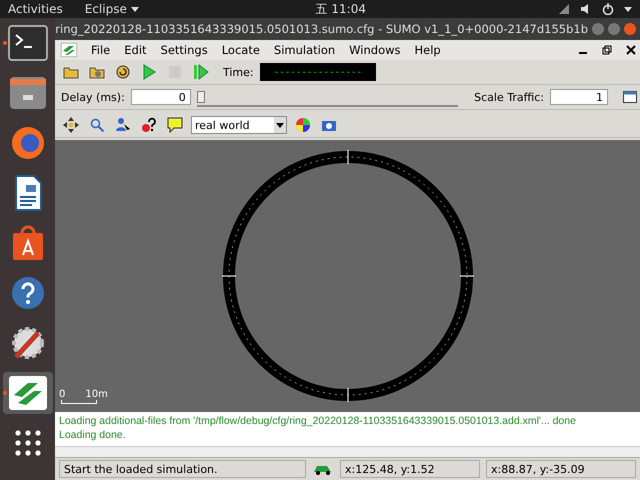 The image size is (640, 480). Describe the element at coordinates (341, 9) in the screenshot. I see `clock: 五 11:04` at that location.